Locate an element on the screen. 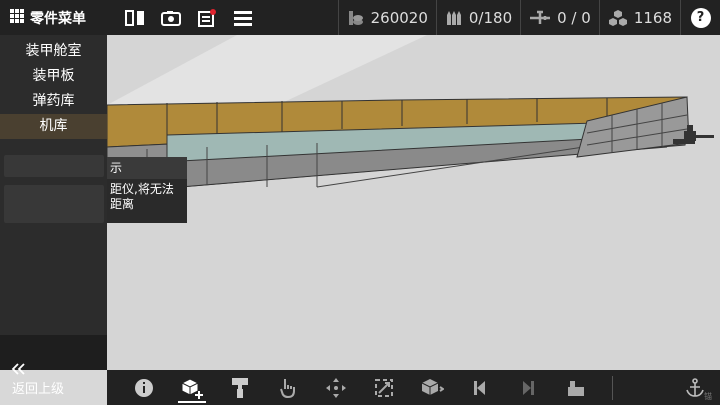 The image size is (720, 405). bottom-toolbar: 锚 is located at coordinates (413, 387).